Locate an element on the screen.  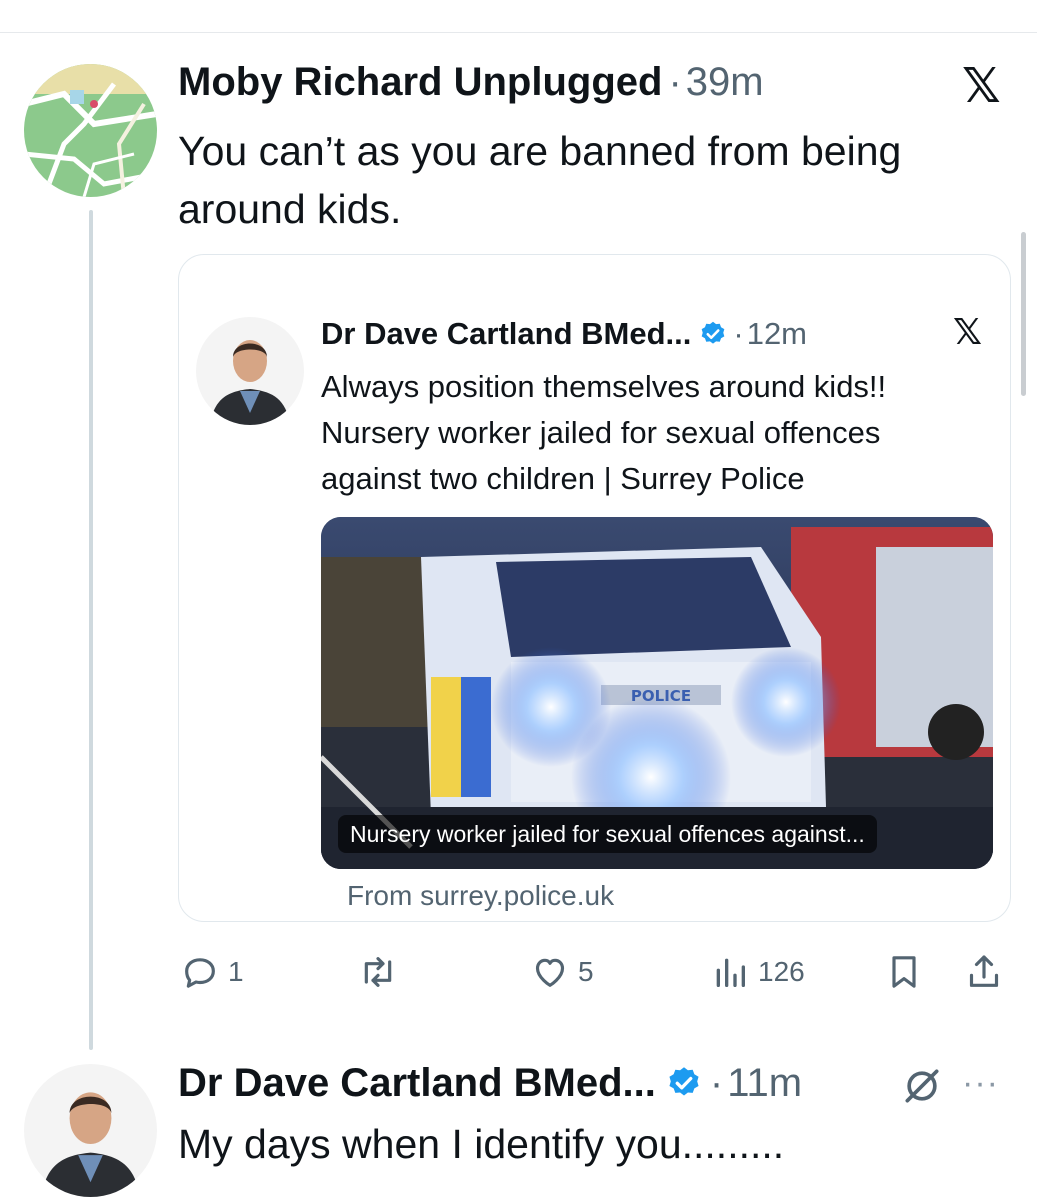
author-avatar-dave is located at coordinates (250, 371).